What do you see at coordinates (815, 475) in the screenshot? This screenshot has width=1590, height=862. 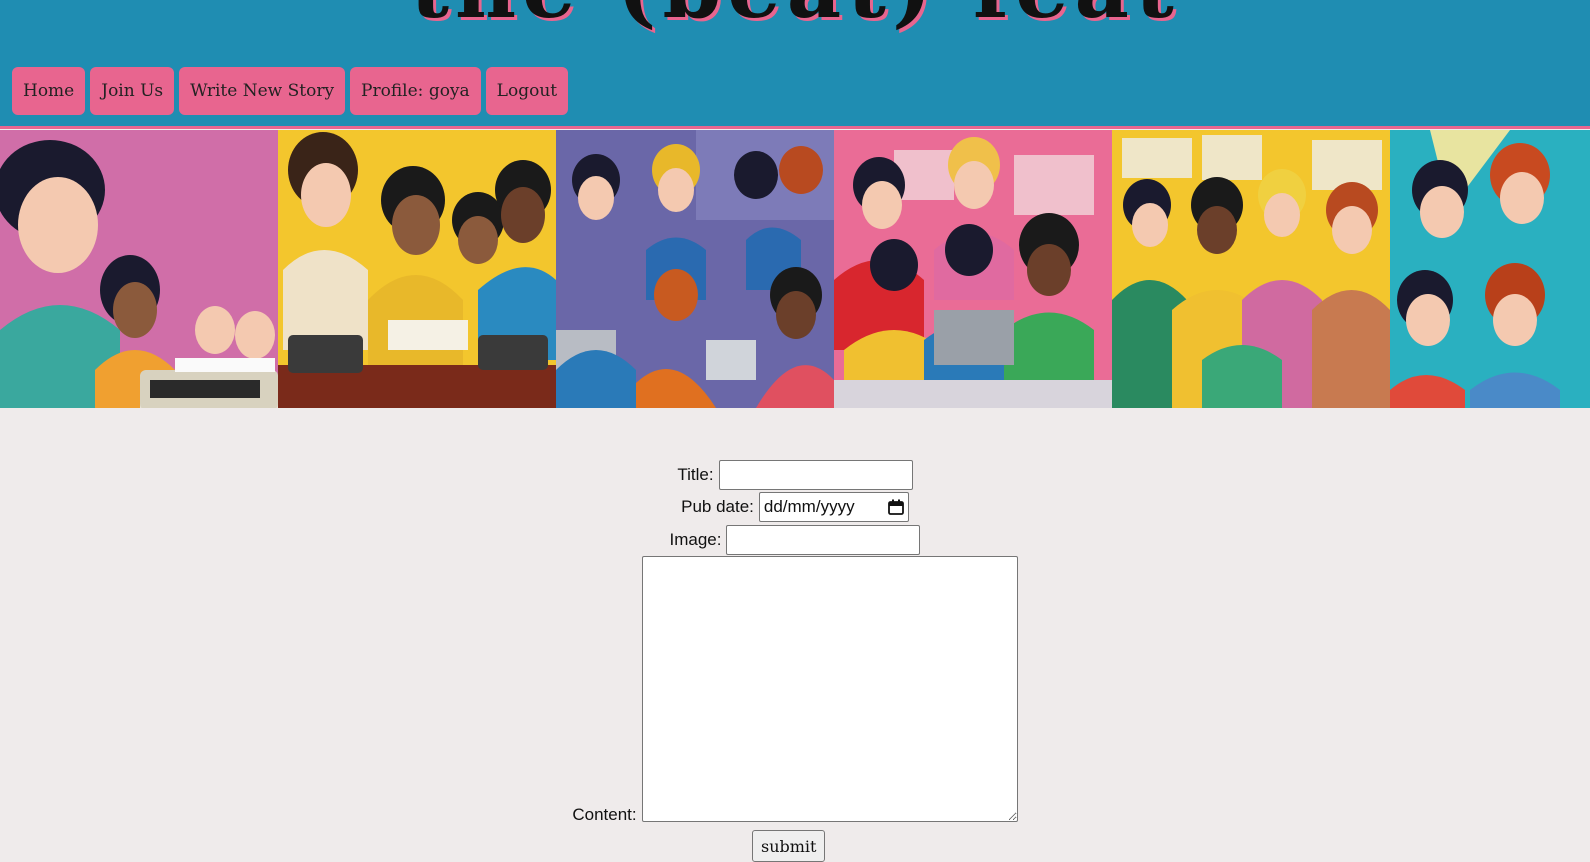 I see `title-input` at bounding box center [815, 475].